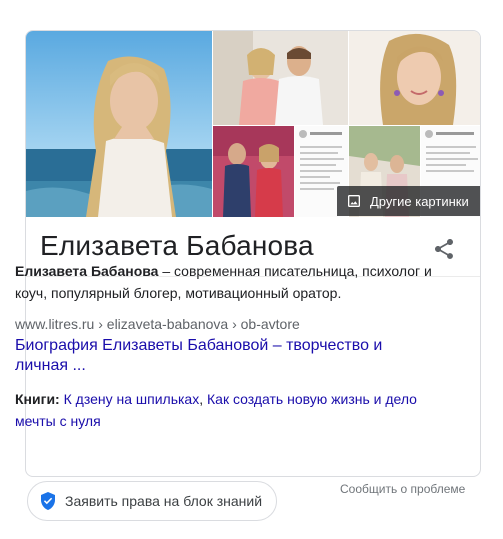 This screenshot has width=503, height=539. I want to click on more-images-label: Другие картинки, so click(419, 201).